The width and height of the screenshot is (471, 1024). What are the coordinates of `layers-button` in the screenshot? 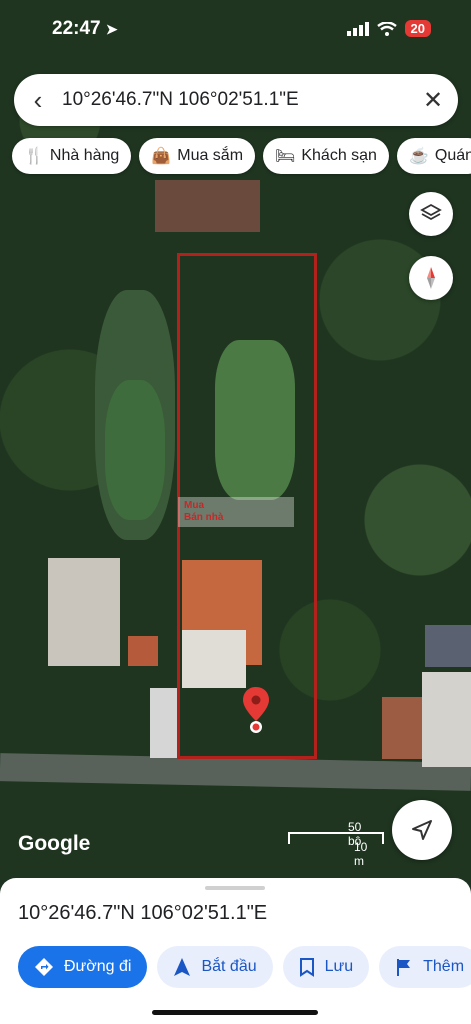 It's located at (431, 214).